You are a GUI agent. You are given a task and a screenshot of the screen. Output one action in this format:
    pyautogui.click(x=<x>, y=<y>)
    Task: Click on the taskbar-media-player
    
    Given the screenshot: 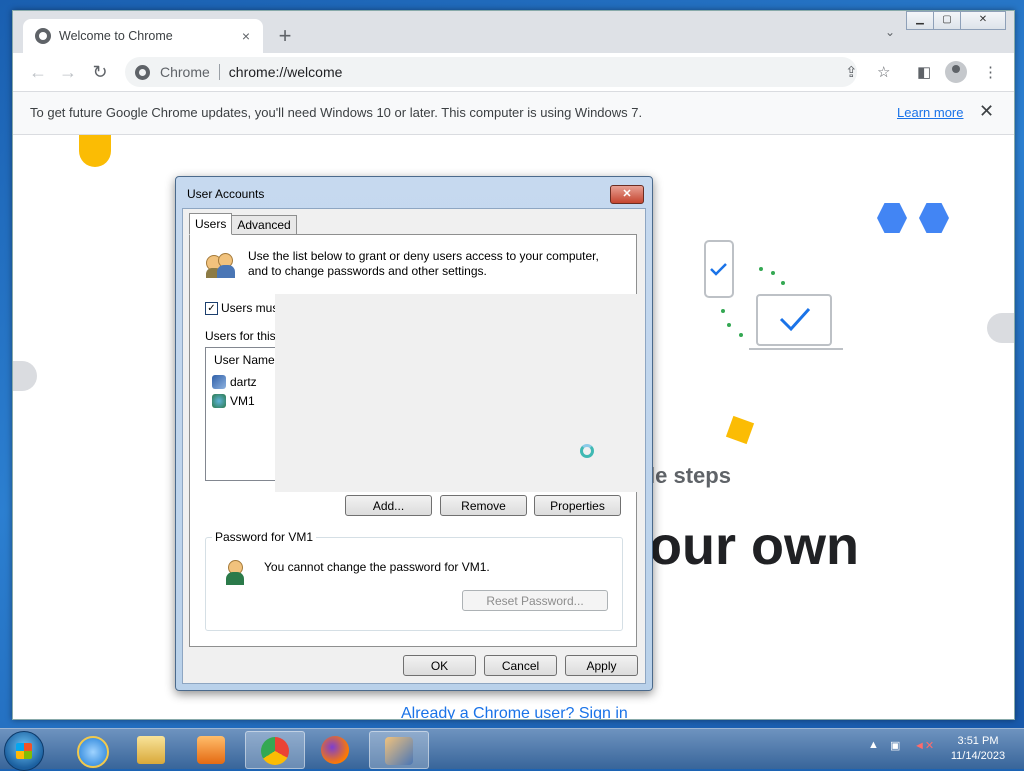 What is the action you would take?
    pyautogui.click(x=211, y=749)
    